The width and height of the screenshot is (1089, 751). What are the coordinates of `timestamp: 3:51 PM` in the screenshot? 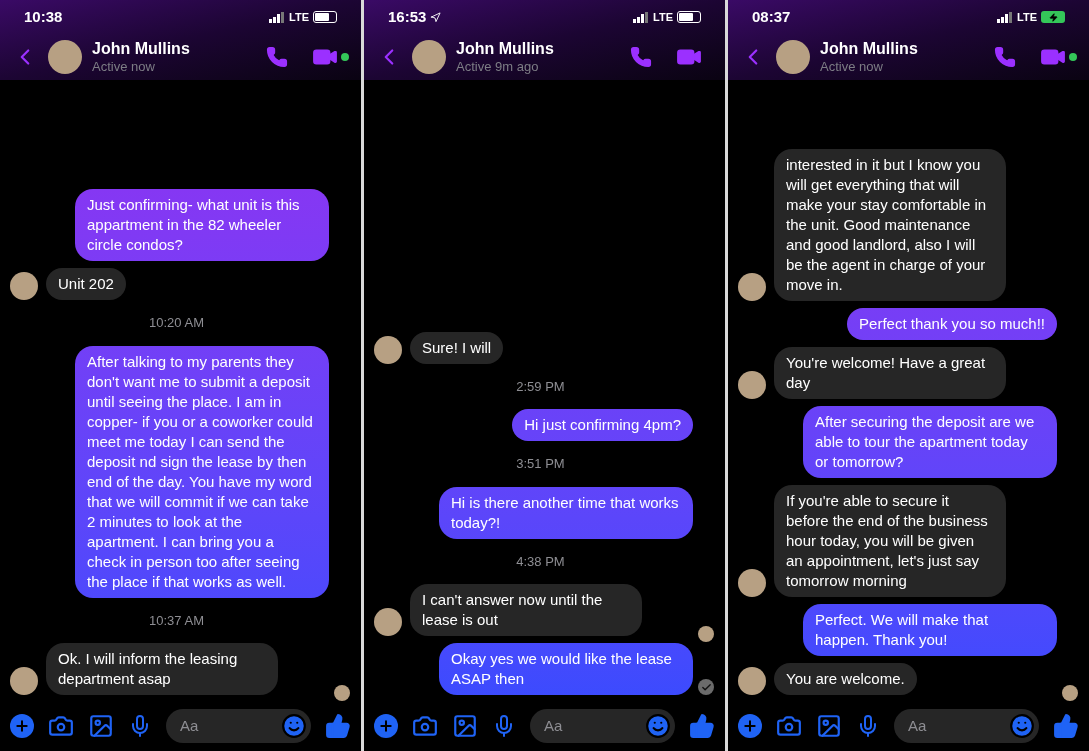 It's located at (540, 464).